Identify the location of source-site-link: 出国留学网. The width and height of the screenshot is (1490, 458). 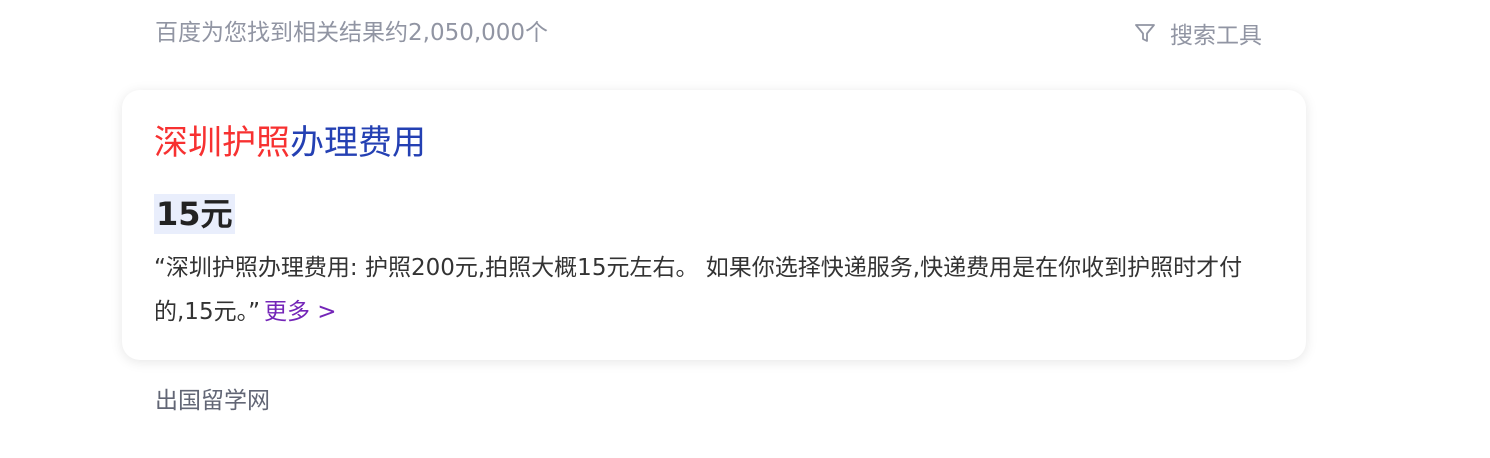
(212, 401).